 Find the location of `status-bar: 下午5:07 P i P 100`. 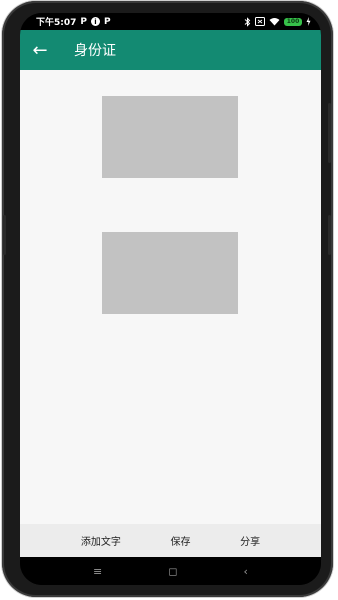

status-bar: 下午5:07 P i P 100 is located at coordinates (170, 21).